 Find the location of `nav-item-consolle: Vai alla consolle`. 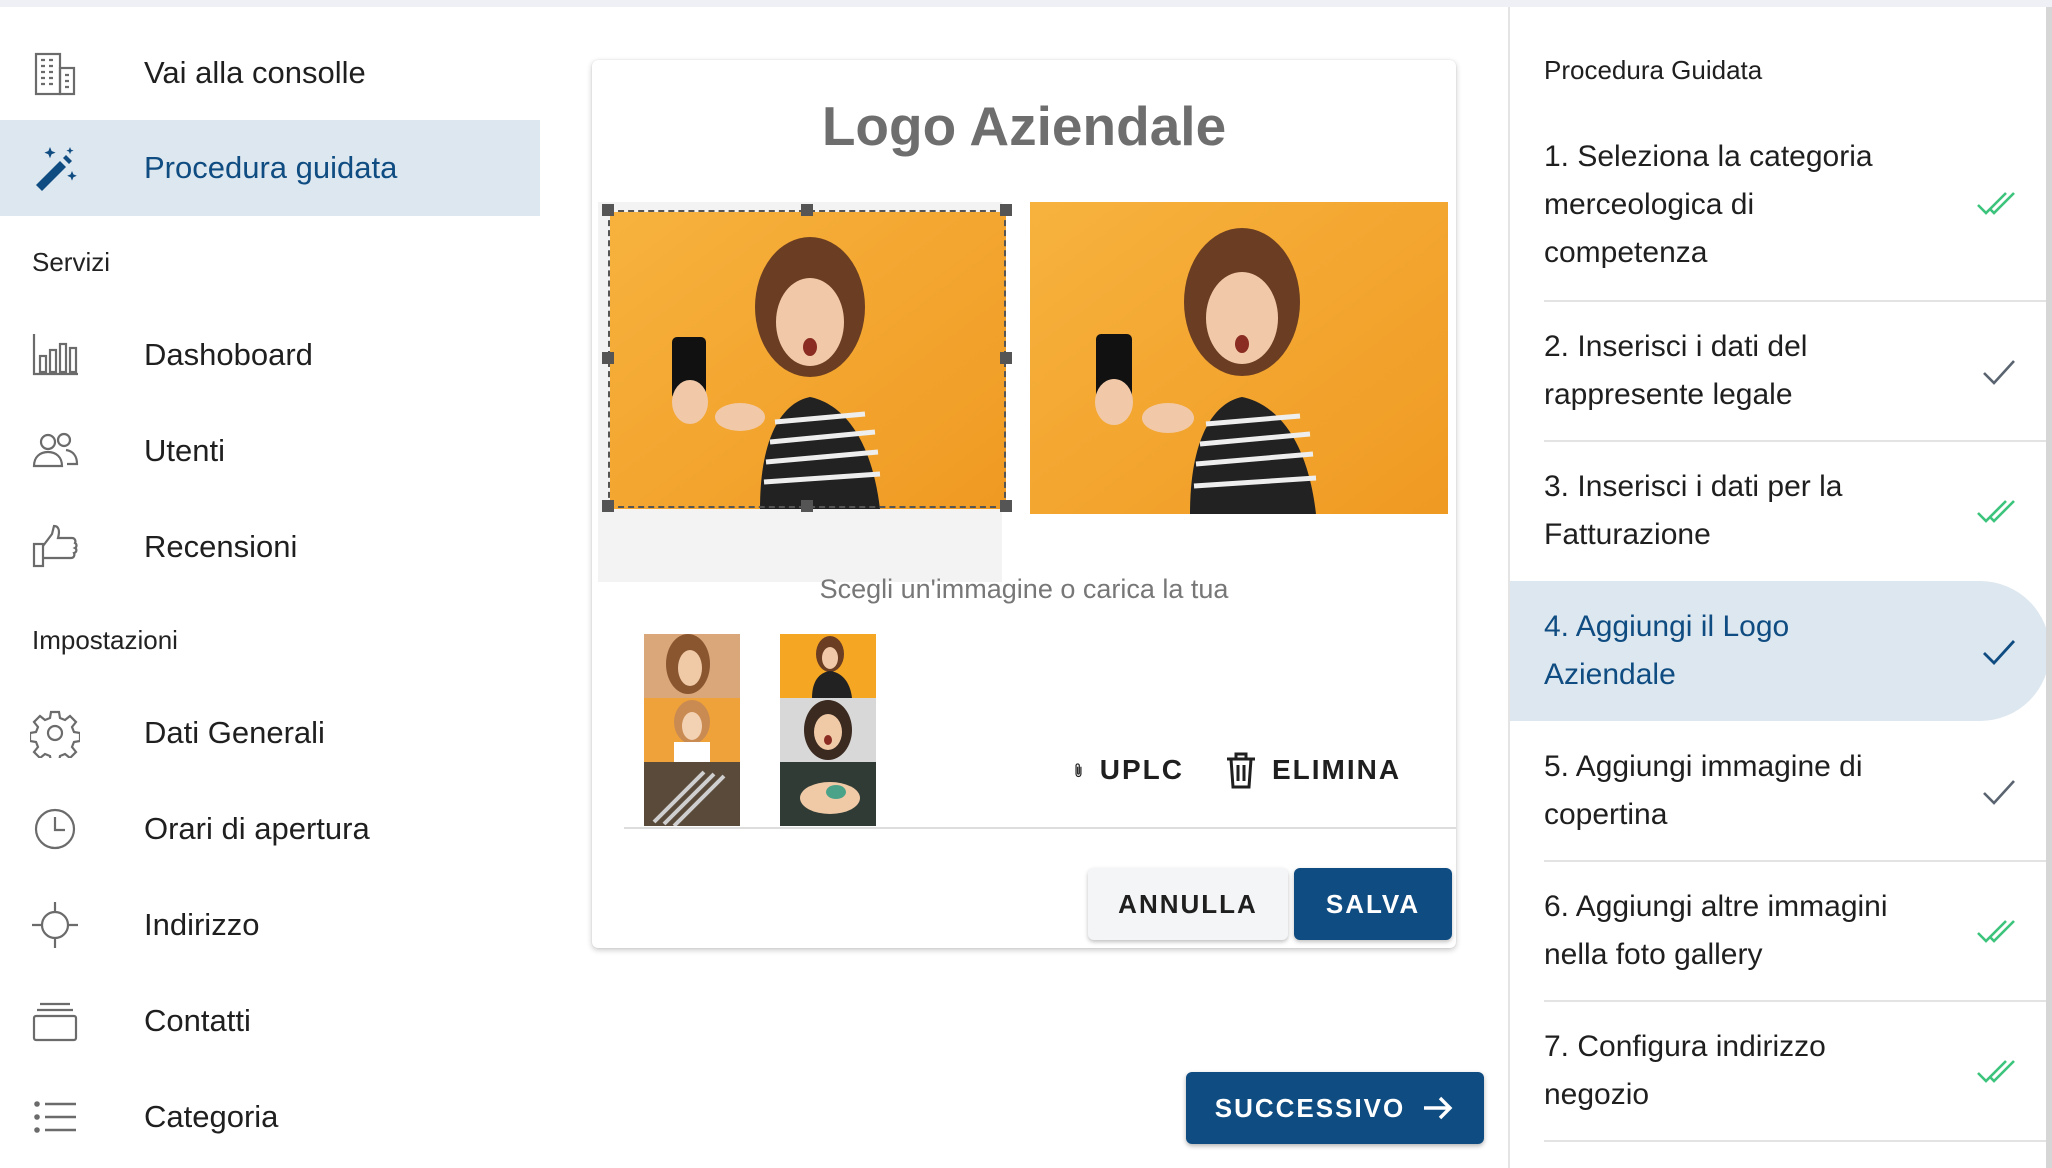

nav-item-consolle: Vai alla consolle is located at coordinates (270, 73).